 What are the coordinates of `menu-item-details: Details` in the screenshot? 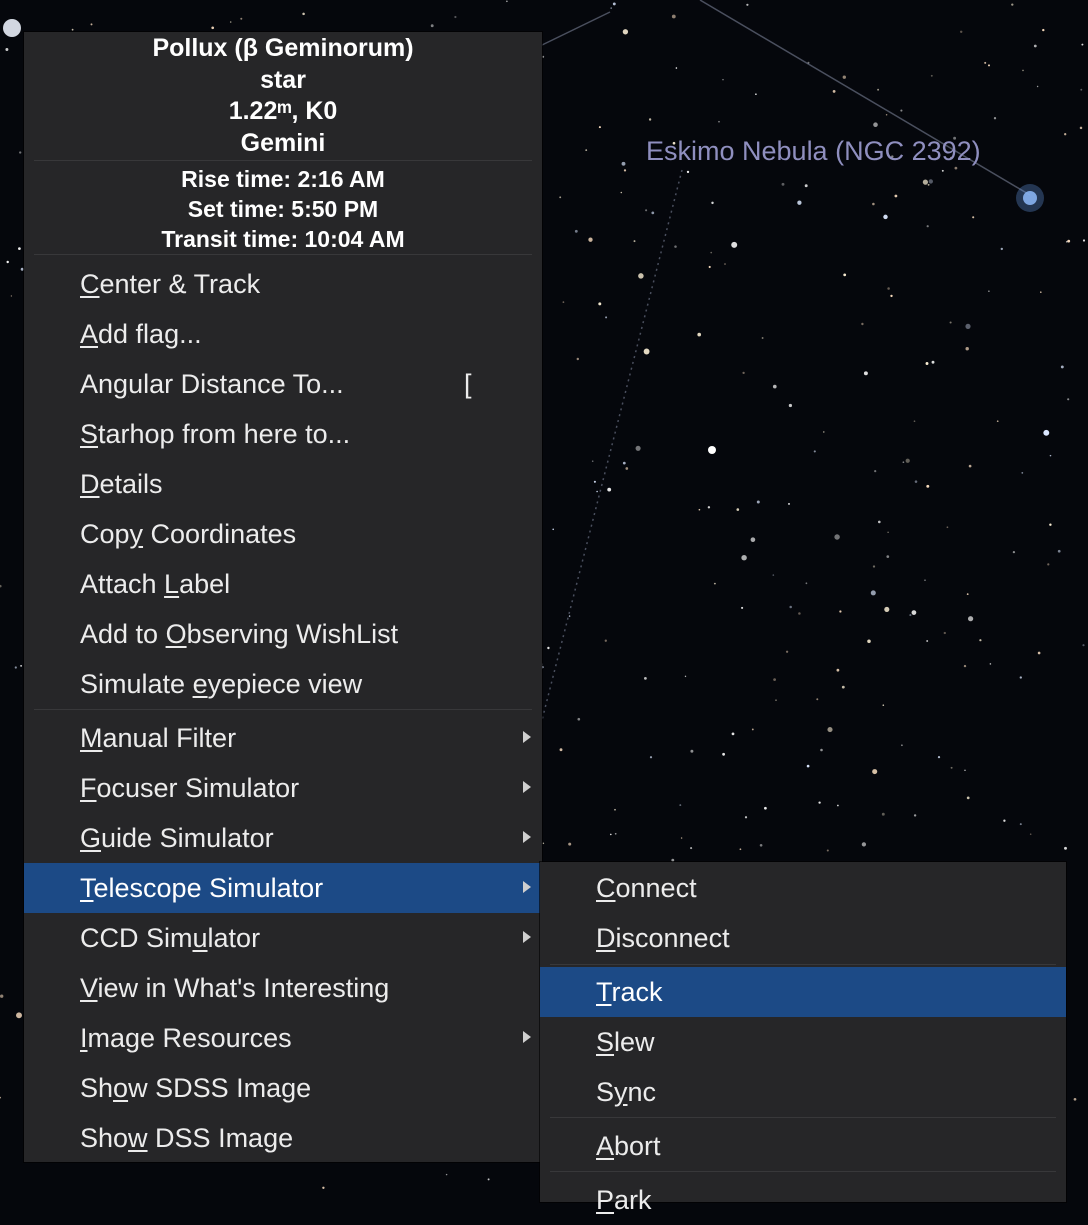 It's located at (283, 484).